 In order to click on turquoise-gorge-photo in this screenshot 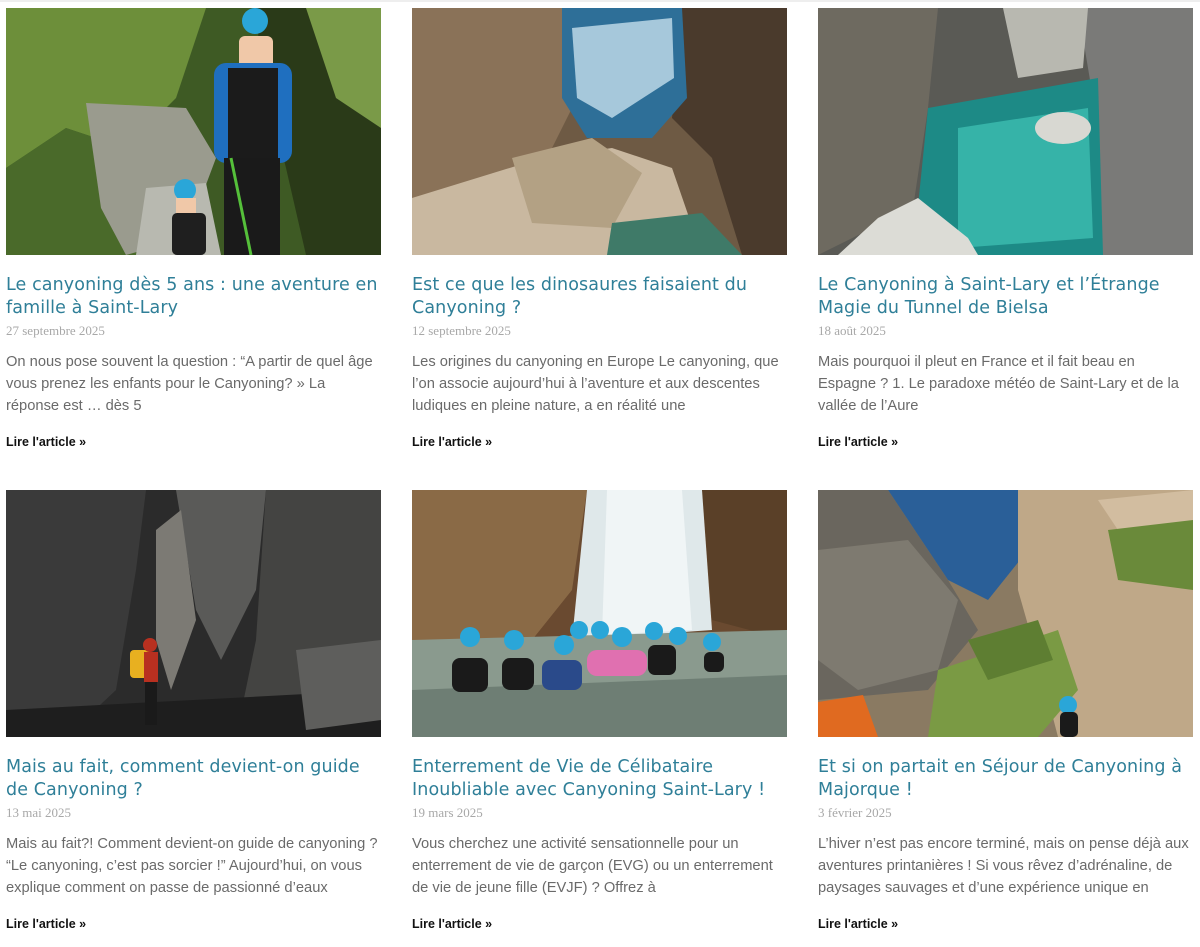, I will do `click(1005, 131)`.